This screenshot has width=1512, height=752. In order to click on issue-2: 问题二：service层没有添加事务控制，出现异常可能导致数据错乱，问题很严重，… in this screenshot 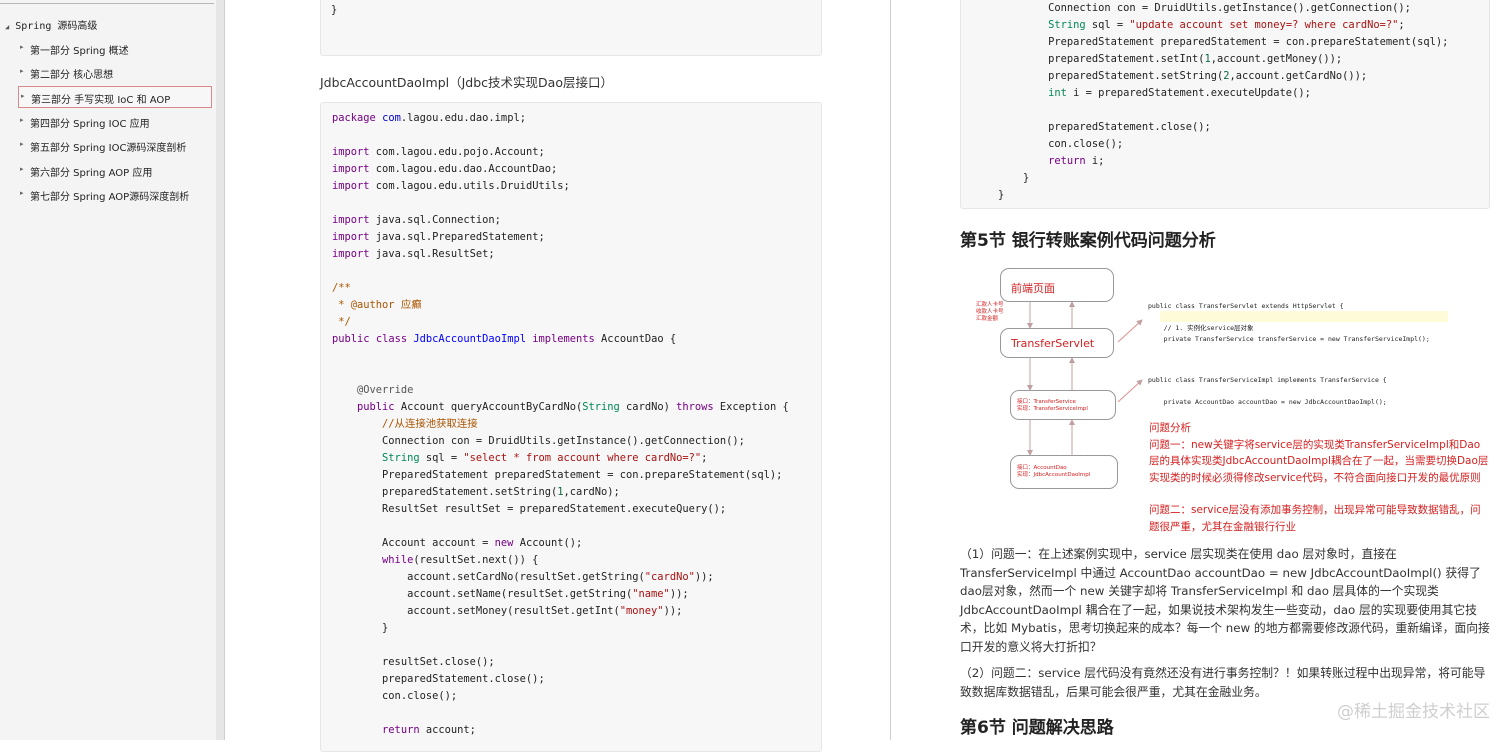, I will do `click(1315, 518)`.